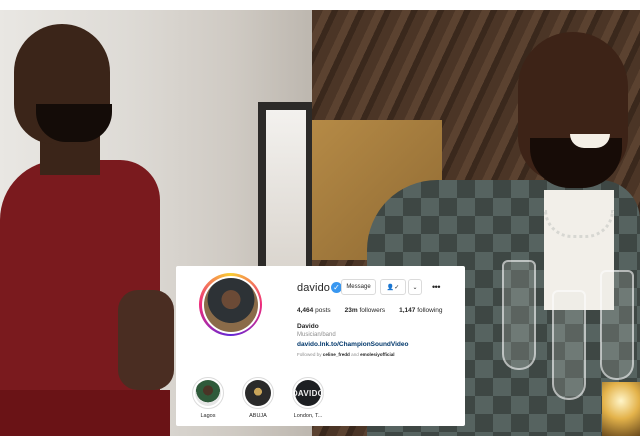  I want to click on followers-label: followers, so click(372, 310).